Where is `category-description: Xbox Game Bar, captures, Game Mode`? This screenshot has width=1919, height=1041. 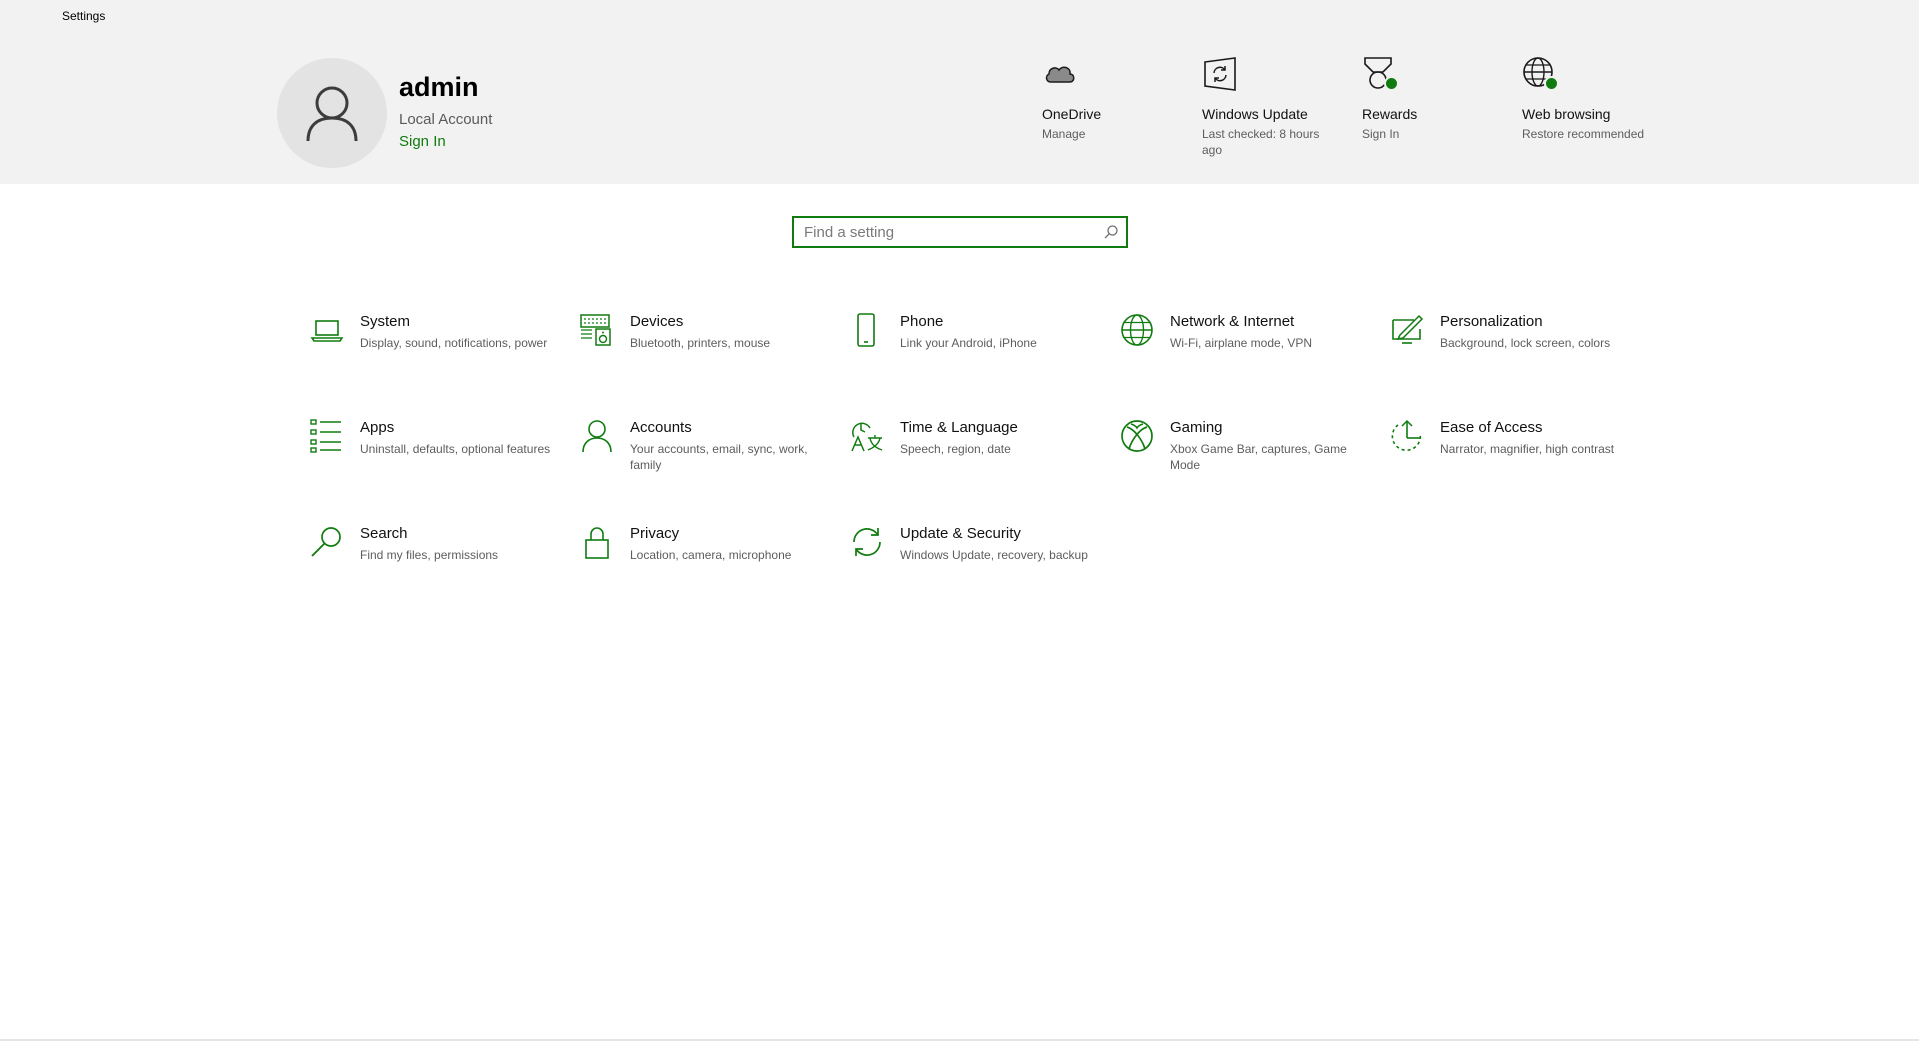 category-description: Xbox Game Bar, captures, Game Mode is located at coordinates (1258, 457).